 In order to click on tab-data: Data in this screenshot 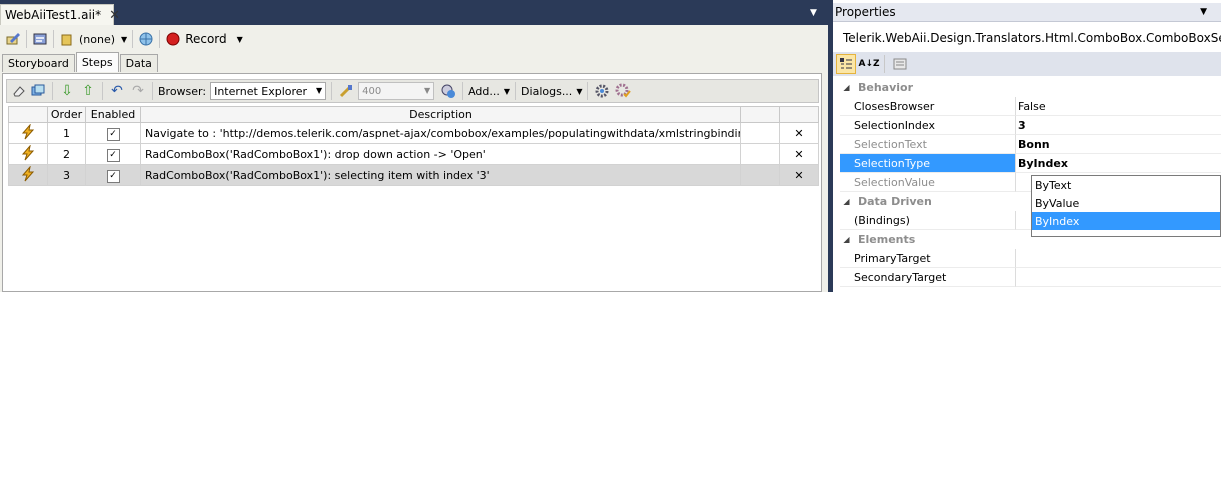, I will do `click(138, 63)`.